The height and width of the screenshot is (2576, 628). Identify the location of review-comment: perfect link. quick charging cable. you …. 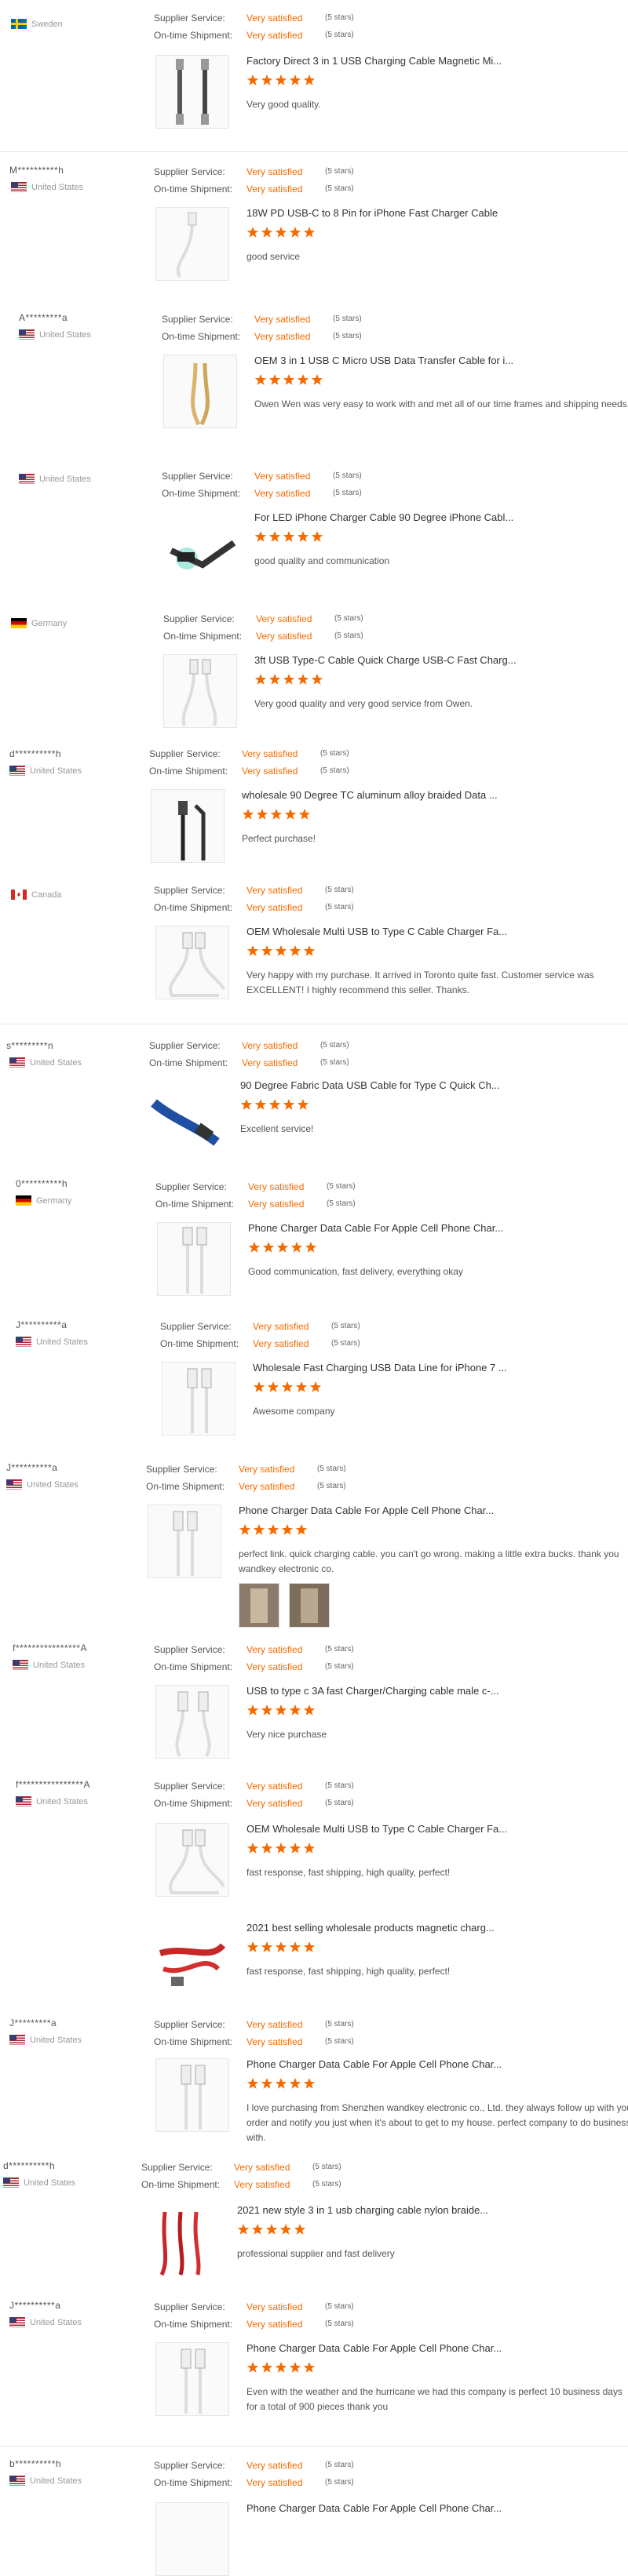
(429, 1561).